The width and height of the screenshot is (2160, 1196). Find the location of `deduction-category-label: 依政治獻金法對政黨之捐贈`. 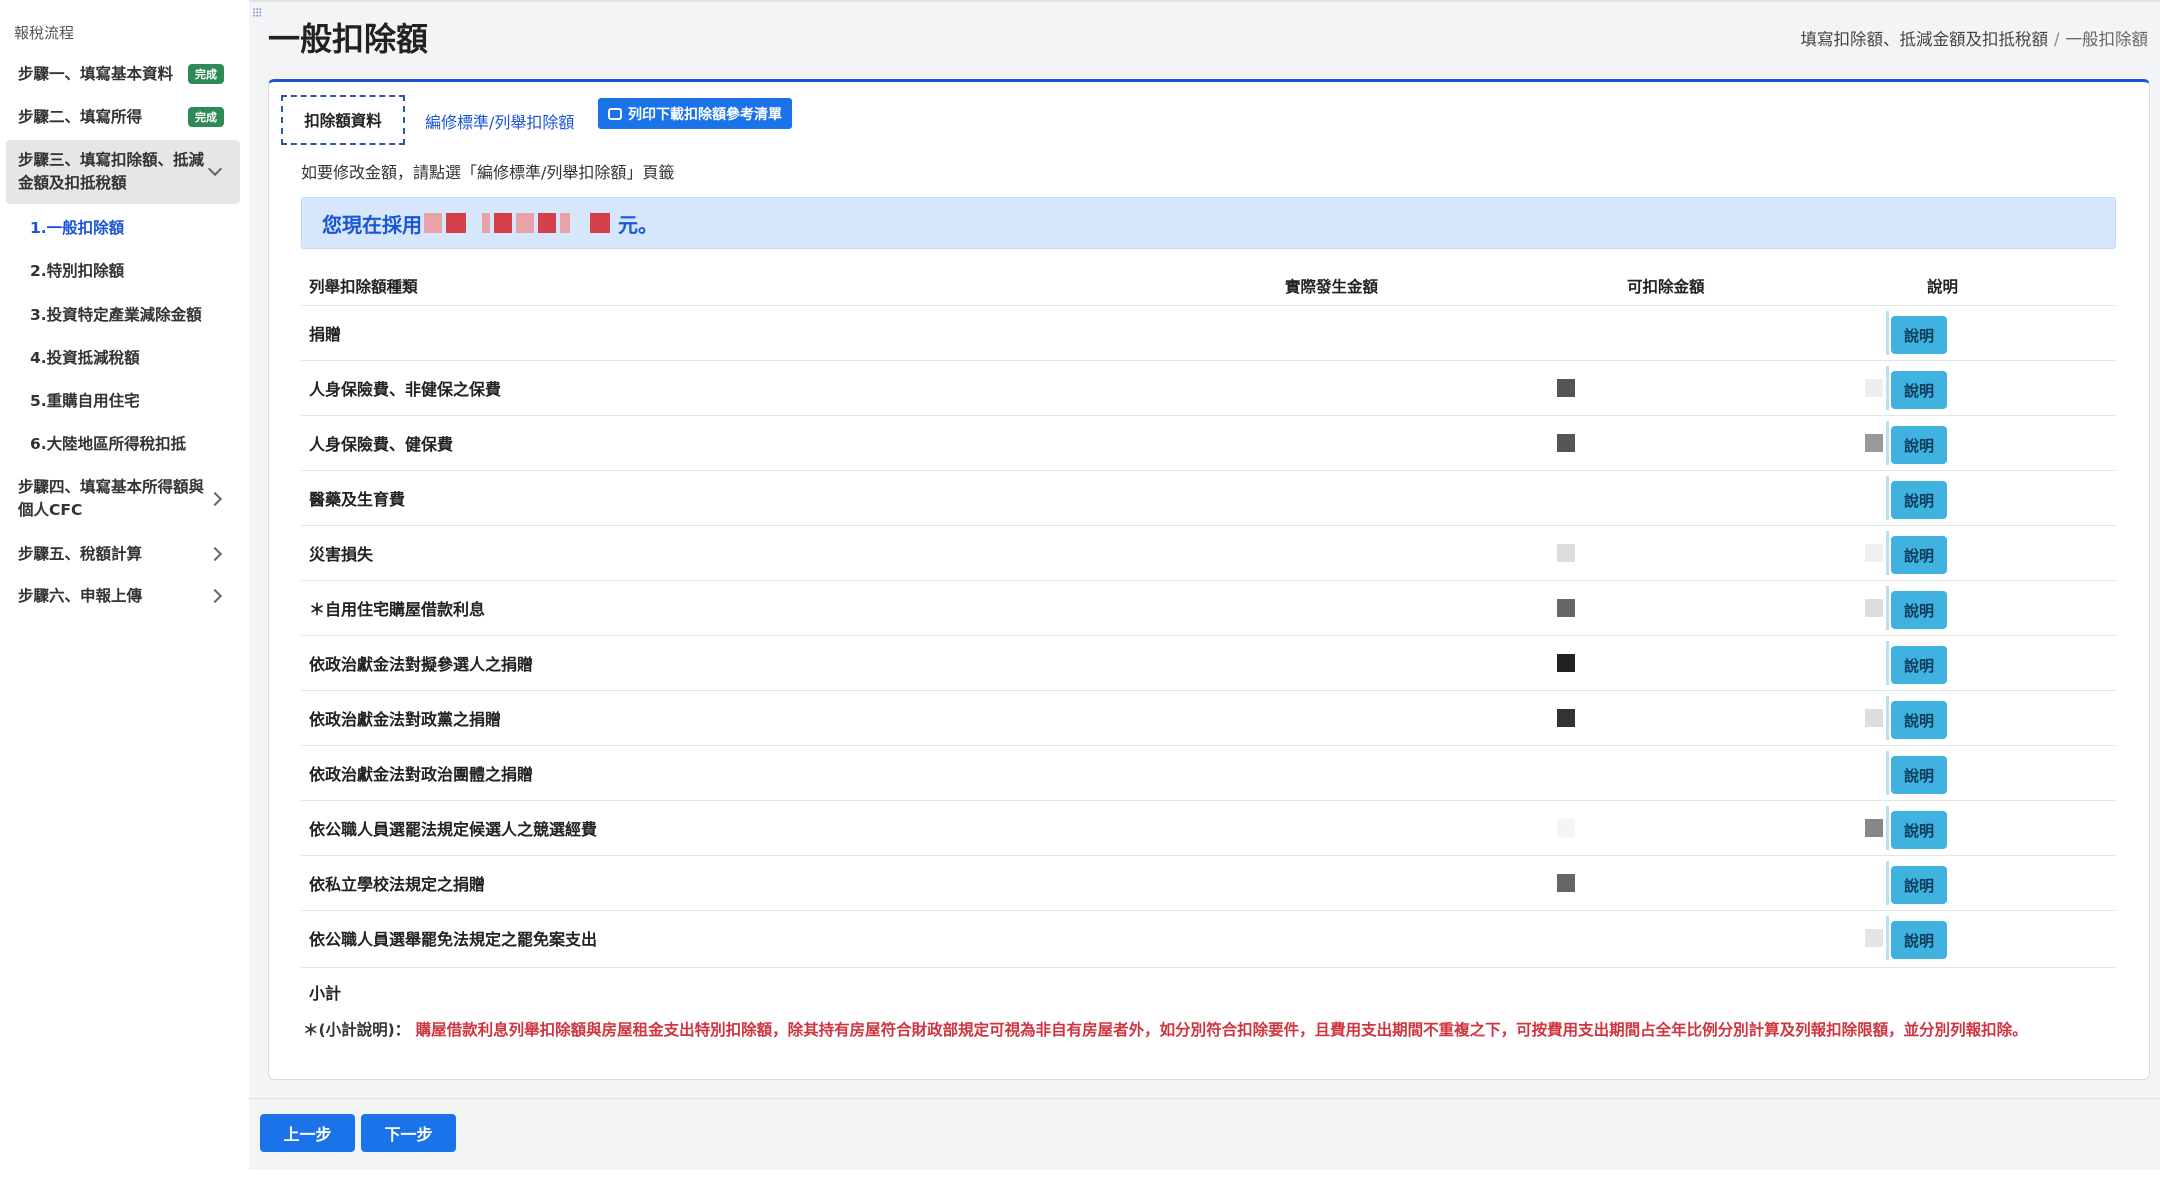

deduction-category-label: 依政治獻金法對政黨之捐贈 is located at coordinates (405, 719).